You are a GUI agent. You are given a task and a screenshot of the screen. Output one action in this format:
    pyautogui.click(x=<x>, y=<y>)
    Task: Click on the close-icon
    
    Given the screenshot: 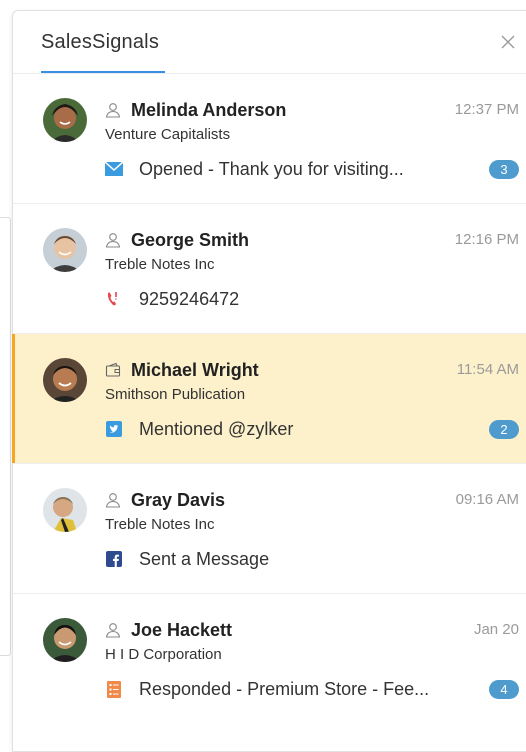 What is the action you would take?
    pyautogui.click(x=508, y=42)
    